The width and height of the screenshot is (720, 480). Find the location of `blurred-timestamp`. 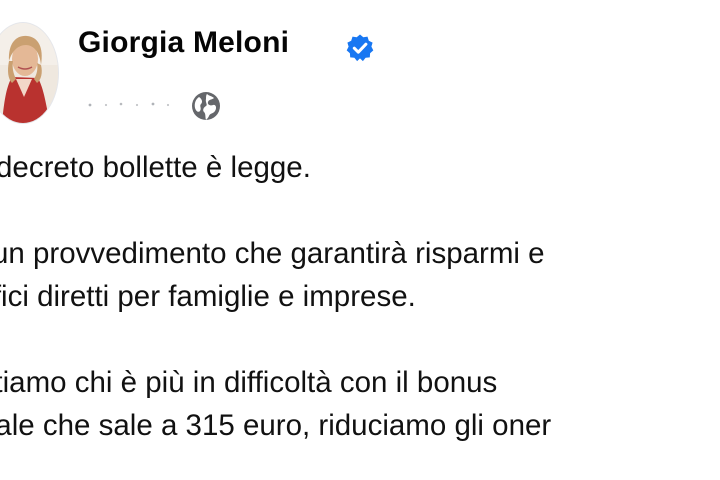

blurred-timestamp is located at coordinates (129, 104).